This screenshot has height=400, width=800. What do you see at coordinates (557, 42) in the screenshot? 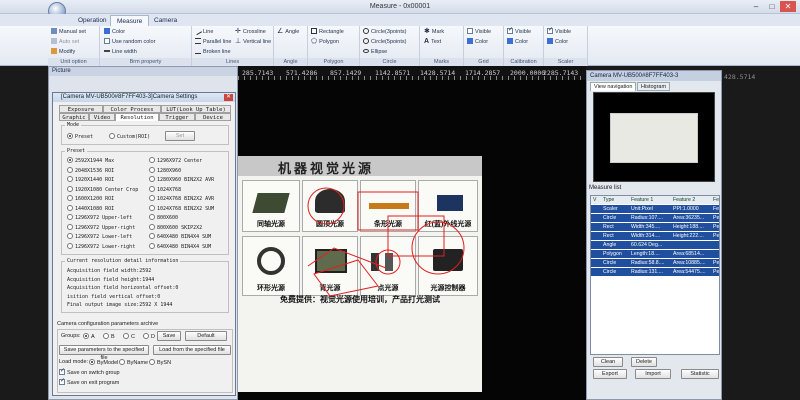
I see `scaler-color-button: Color` at bounding box center [557, 42].